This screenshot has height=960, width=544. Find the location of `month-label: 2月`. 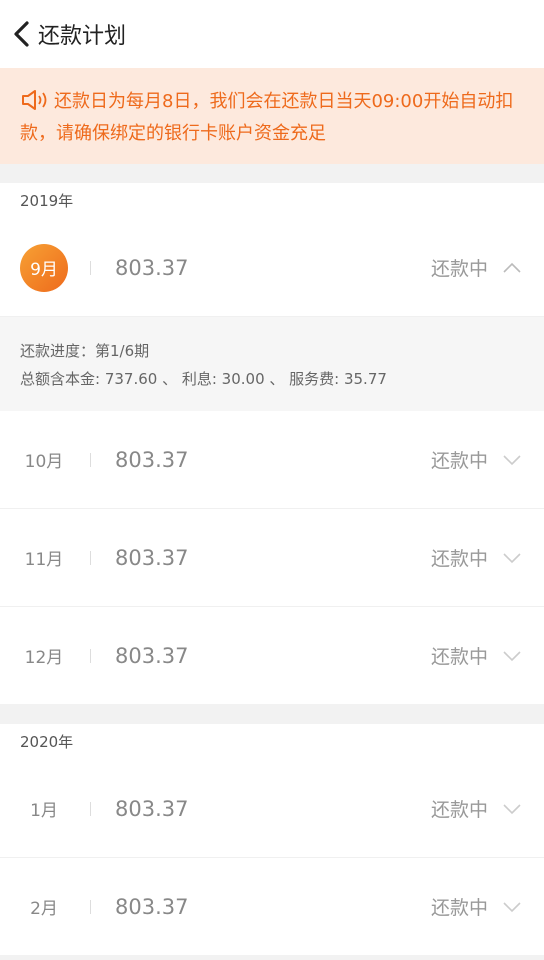

month-label: 2月 is located at coordinates (44, 909).